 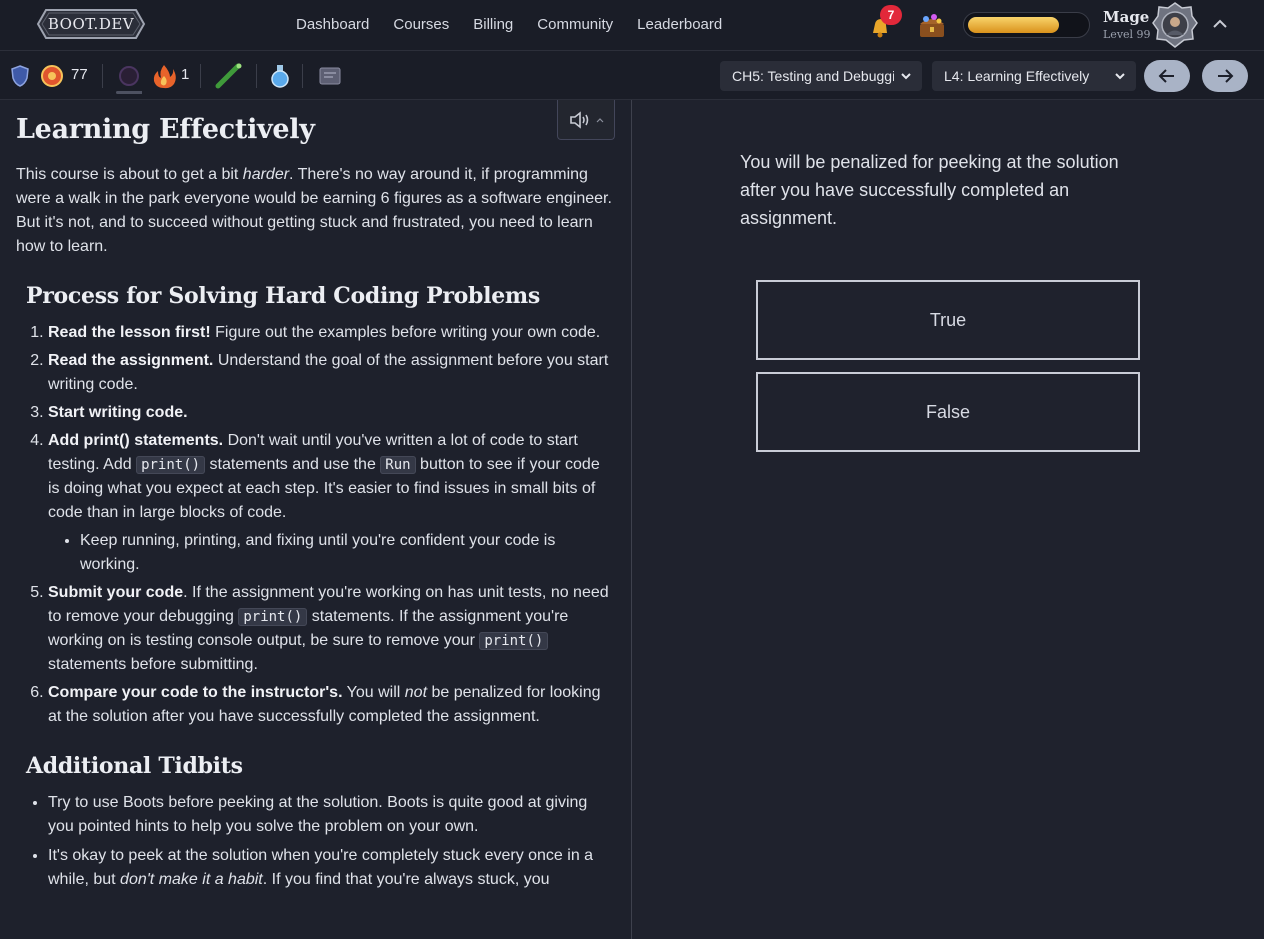 I want to click on arrow-right-icon, so click(x=1226, y=76).